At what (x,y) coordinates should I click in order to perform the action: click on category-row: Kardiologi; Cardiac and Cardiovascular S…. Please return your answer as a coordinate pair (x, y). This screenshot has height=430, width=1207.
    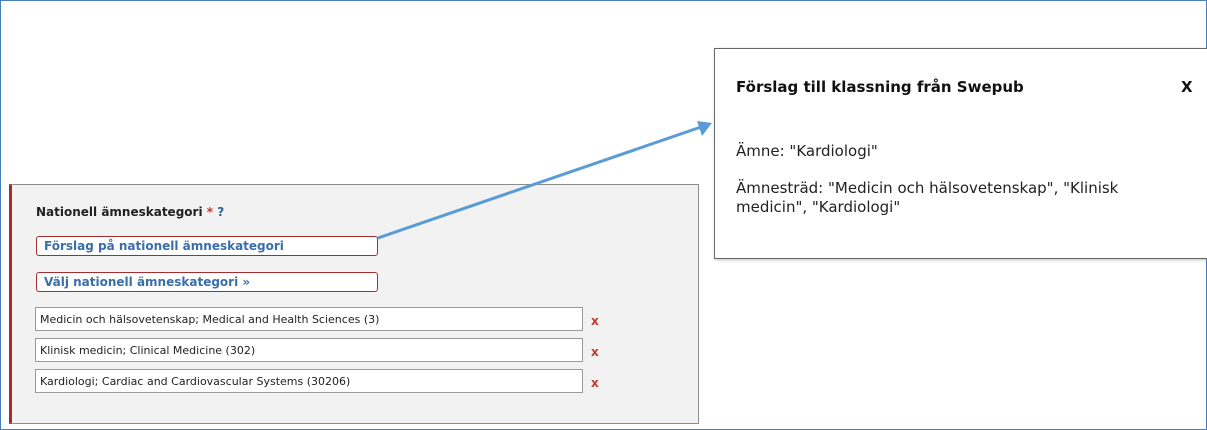
    Looking at the image, I should click on (309, 381).